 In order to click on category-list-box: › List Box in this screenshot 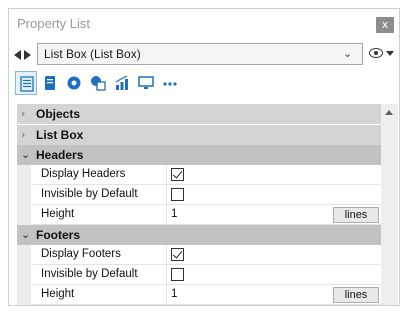, I will do `click(203, 135)`.